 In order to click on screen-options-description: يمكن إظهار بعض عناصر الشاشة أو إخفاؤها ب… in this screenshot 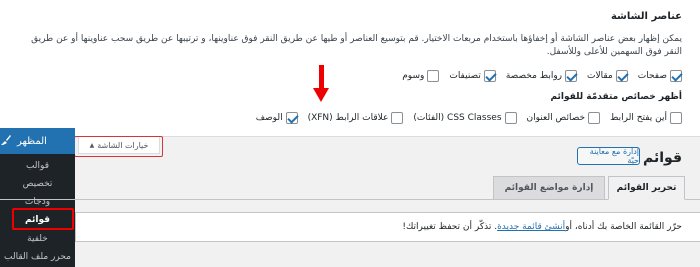, I will do `click(356, 45)`.